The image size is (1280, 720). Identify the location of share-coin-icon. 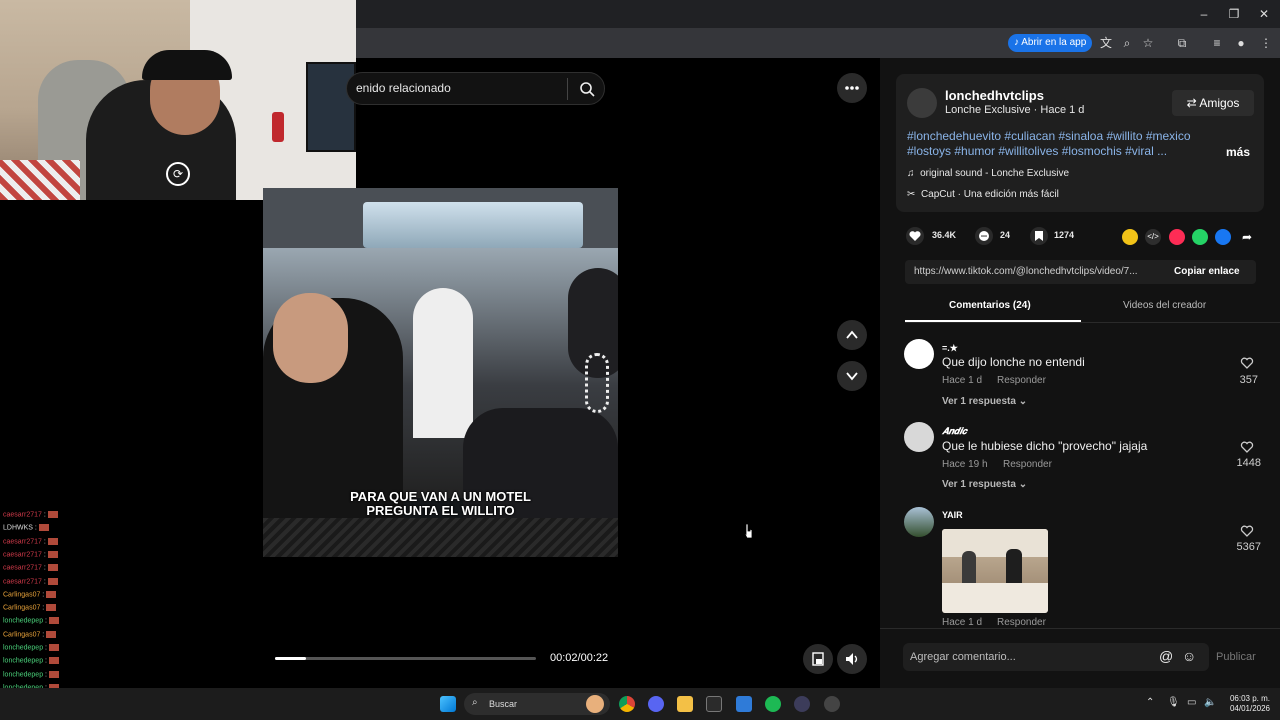
(1130, 237).